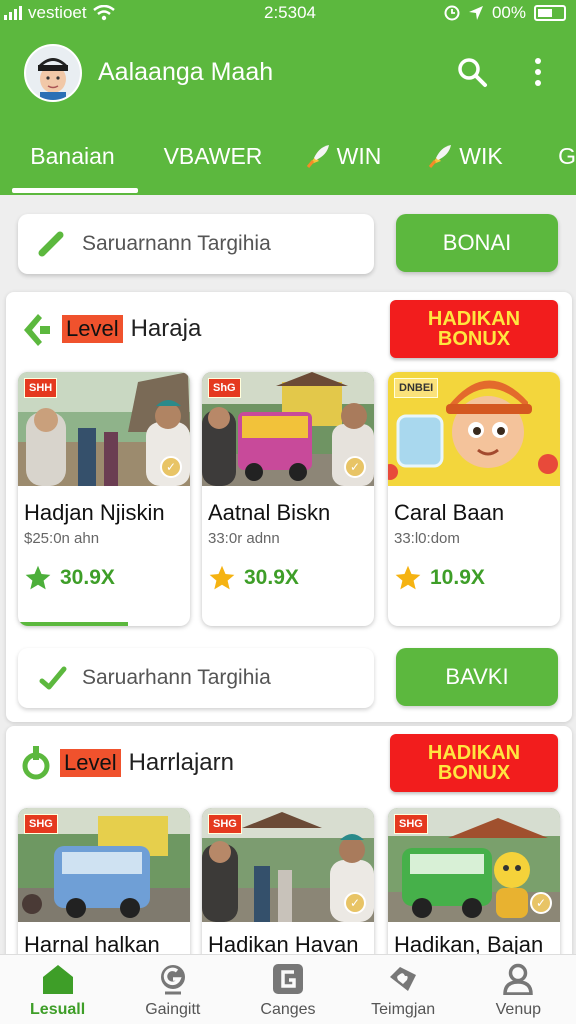 This screenshot has width=576, height=1024. I want to click on section-title: Harrlajarn, so click(181, 762).